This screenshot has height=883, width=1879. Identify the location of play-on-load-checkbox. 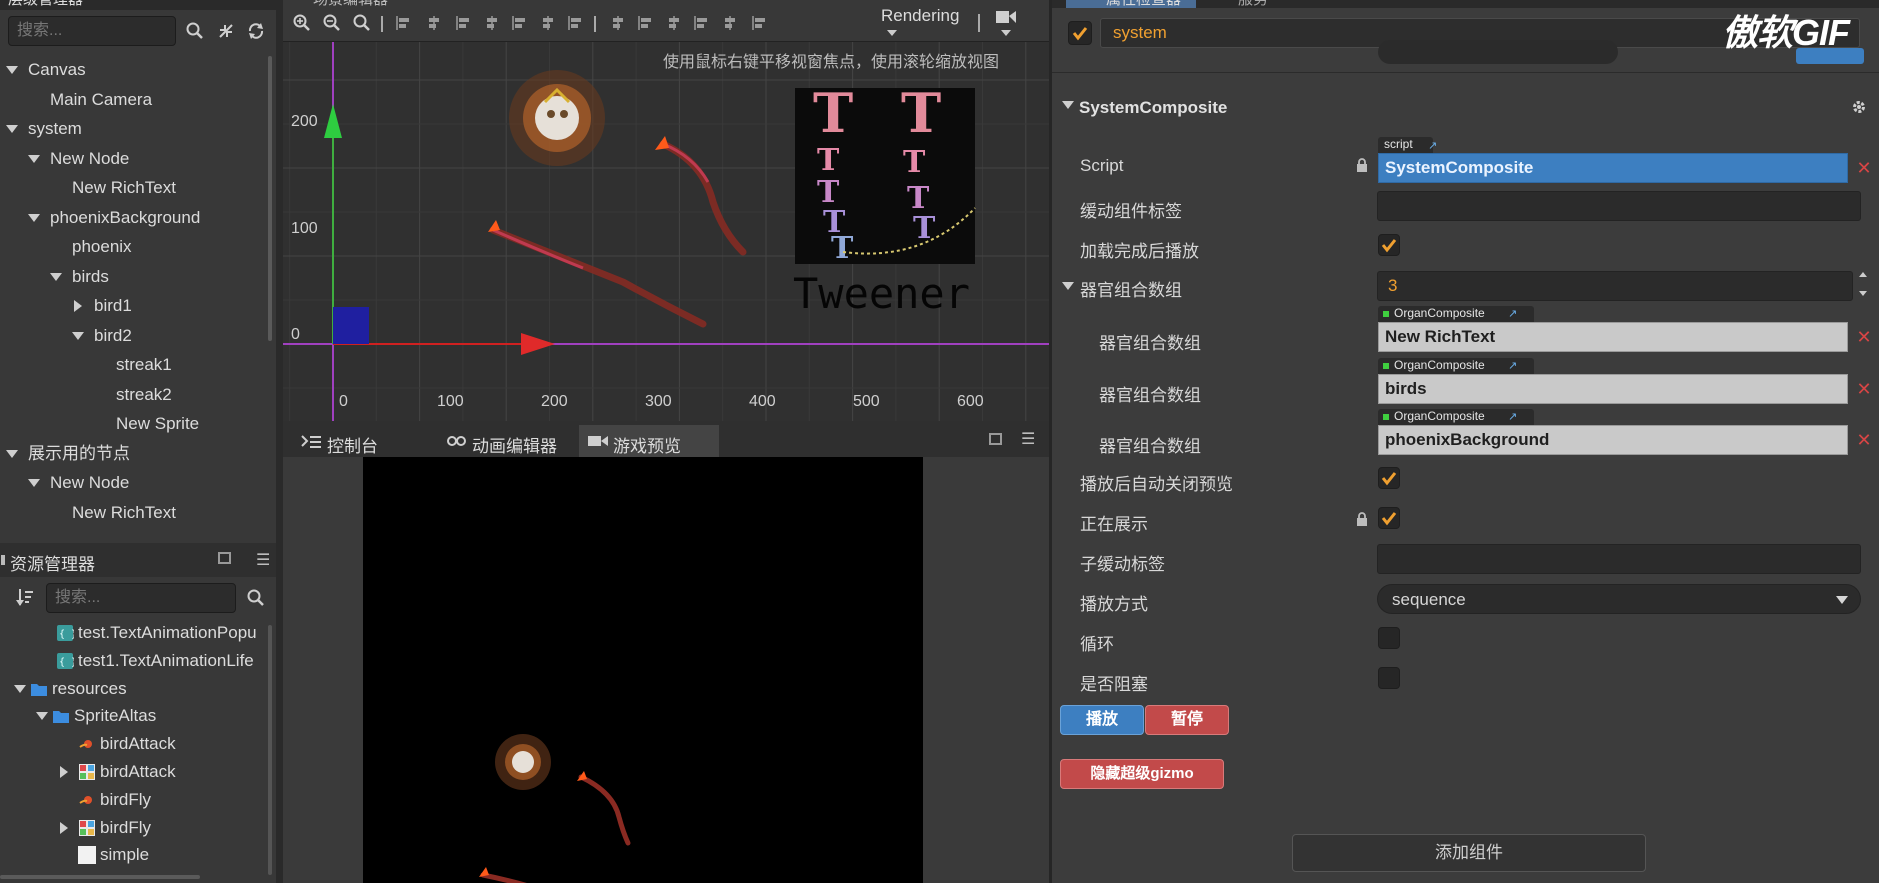
(1389, 245).